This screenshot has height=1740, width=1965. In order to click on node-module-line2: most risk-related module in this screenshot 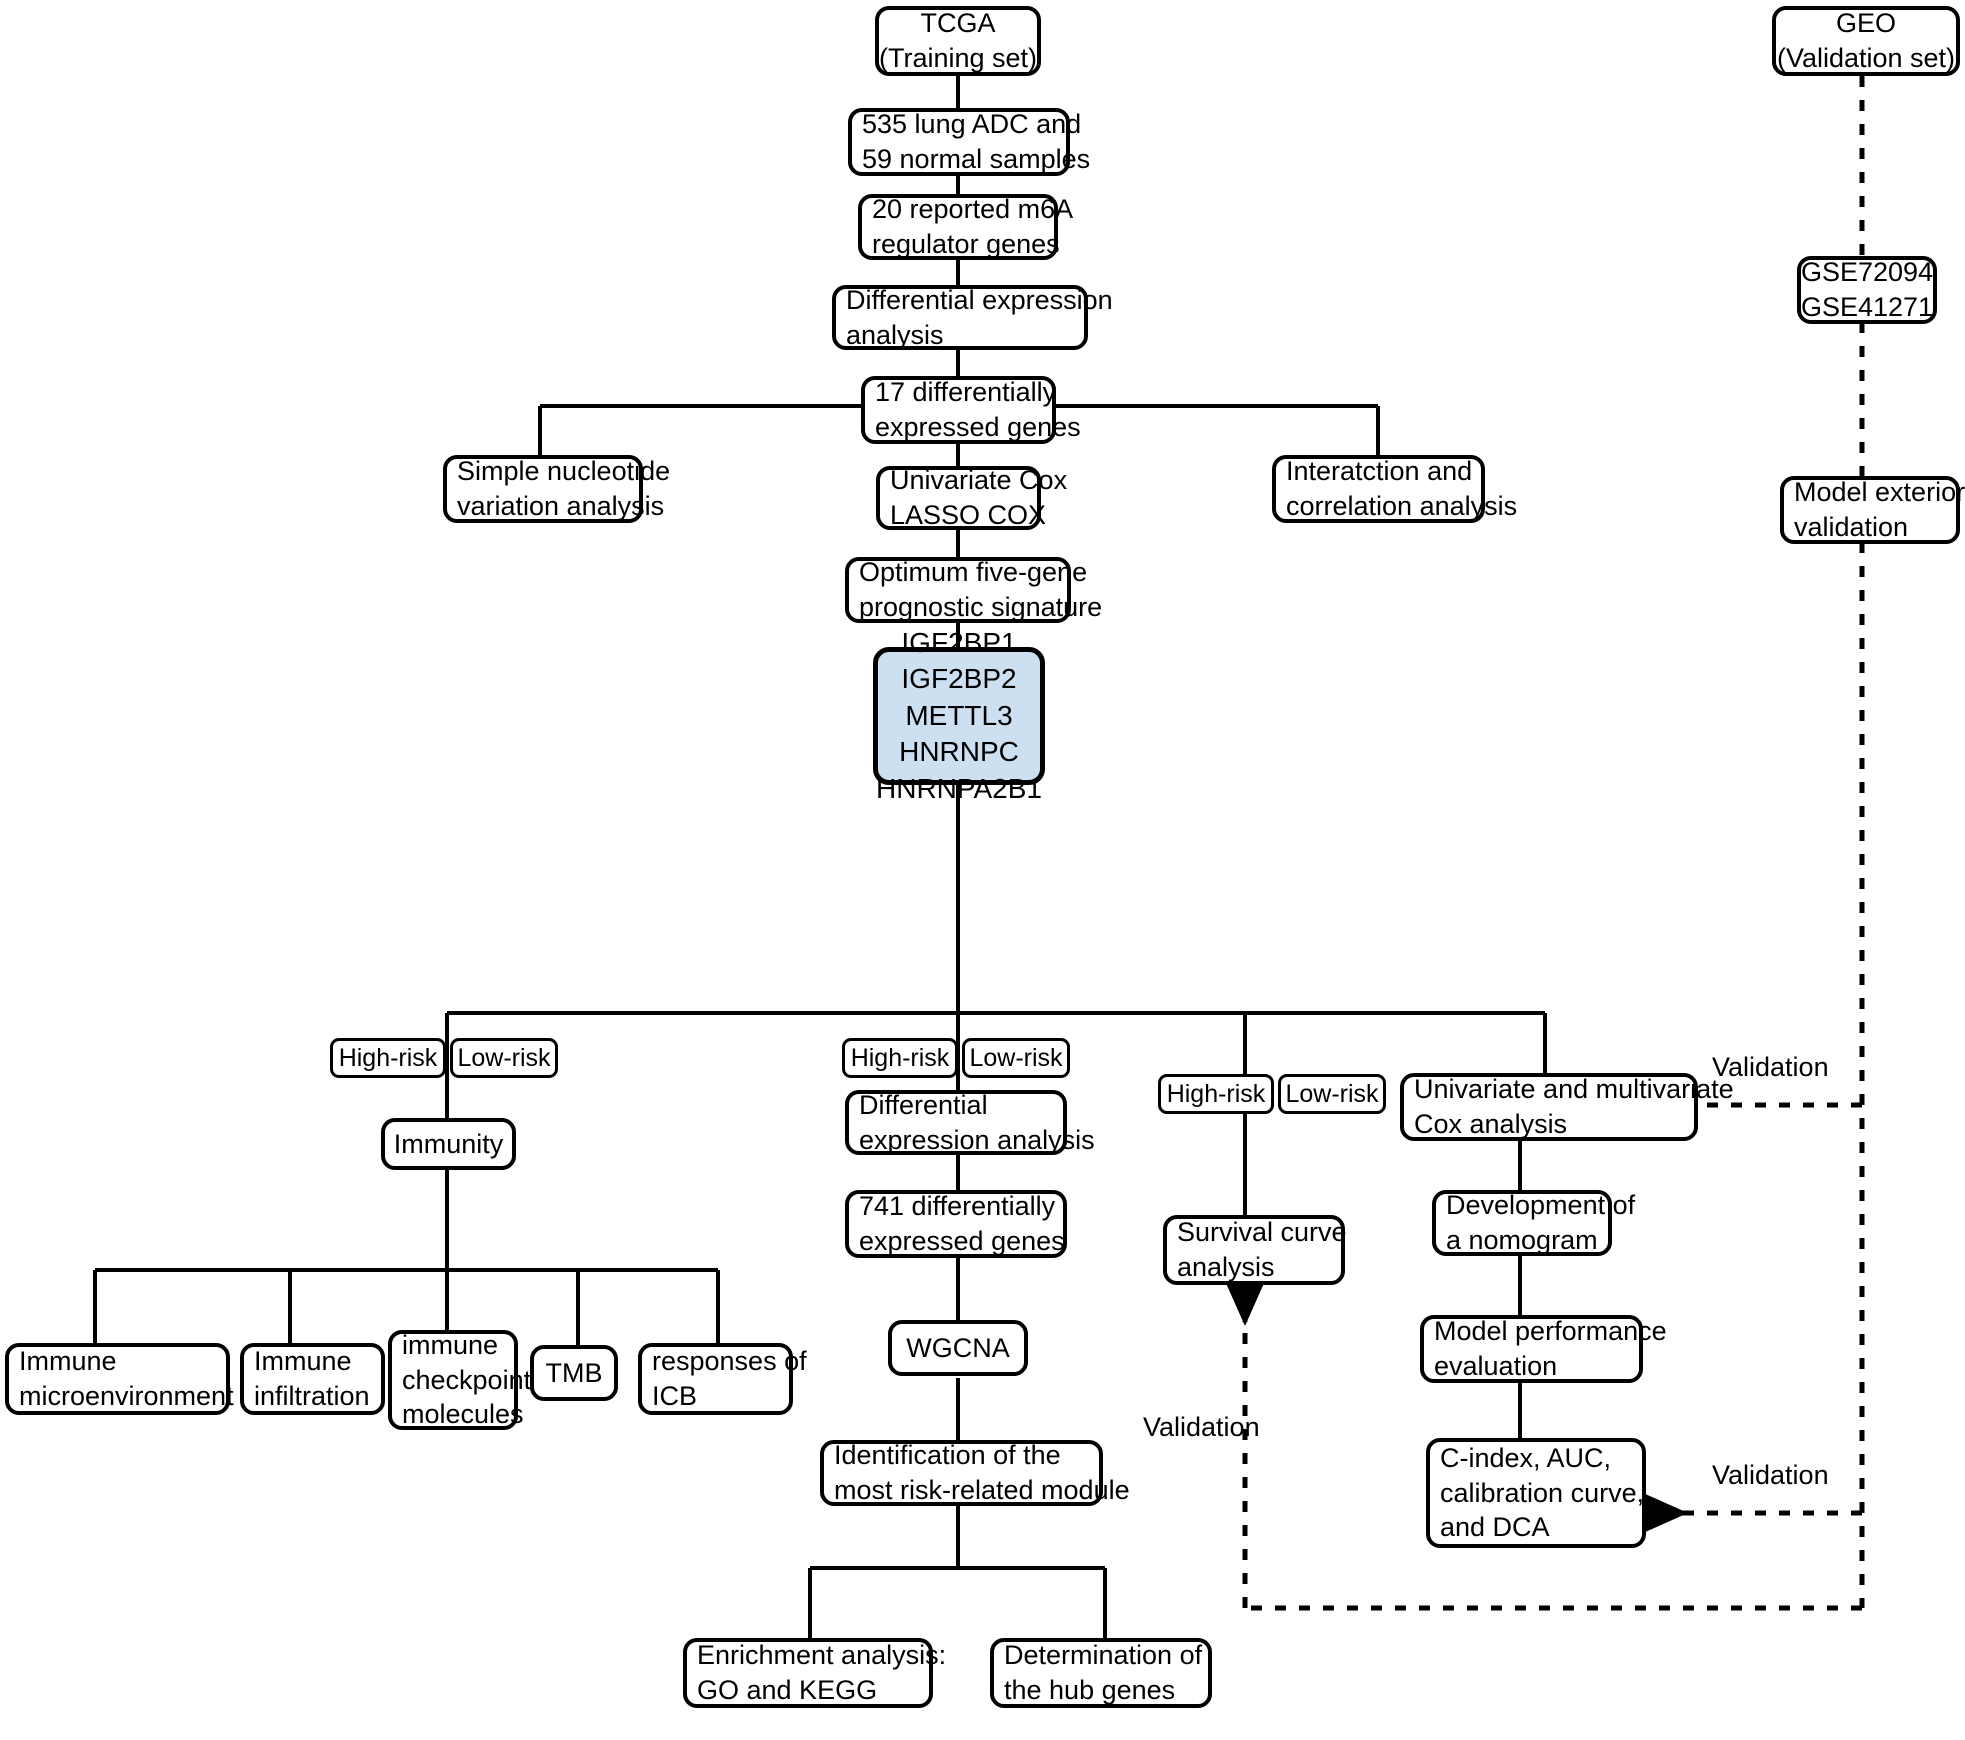, I will do `click(982, 1490)`.